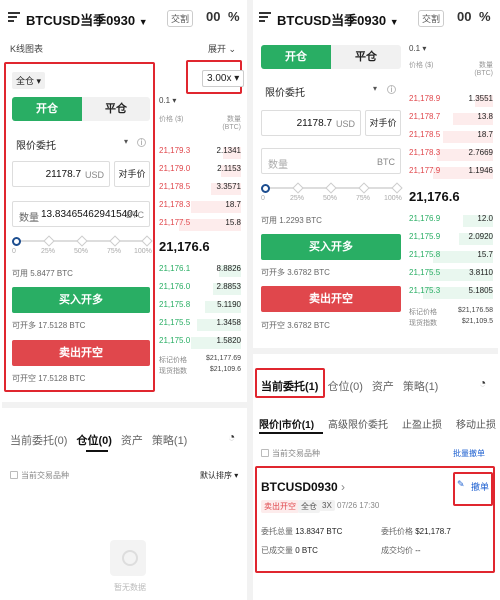 The height and width of the screenshot is (600, 500). What do you see at coordinates (451, 137) in the screenshot?
I see `ask-row: 21,178.5 18.7` at bounding box center [451, 137].